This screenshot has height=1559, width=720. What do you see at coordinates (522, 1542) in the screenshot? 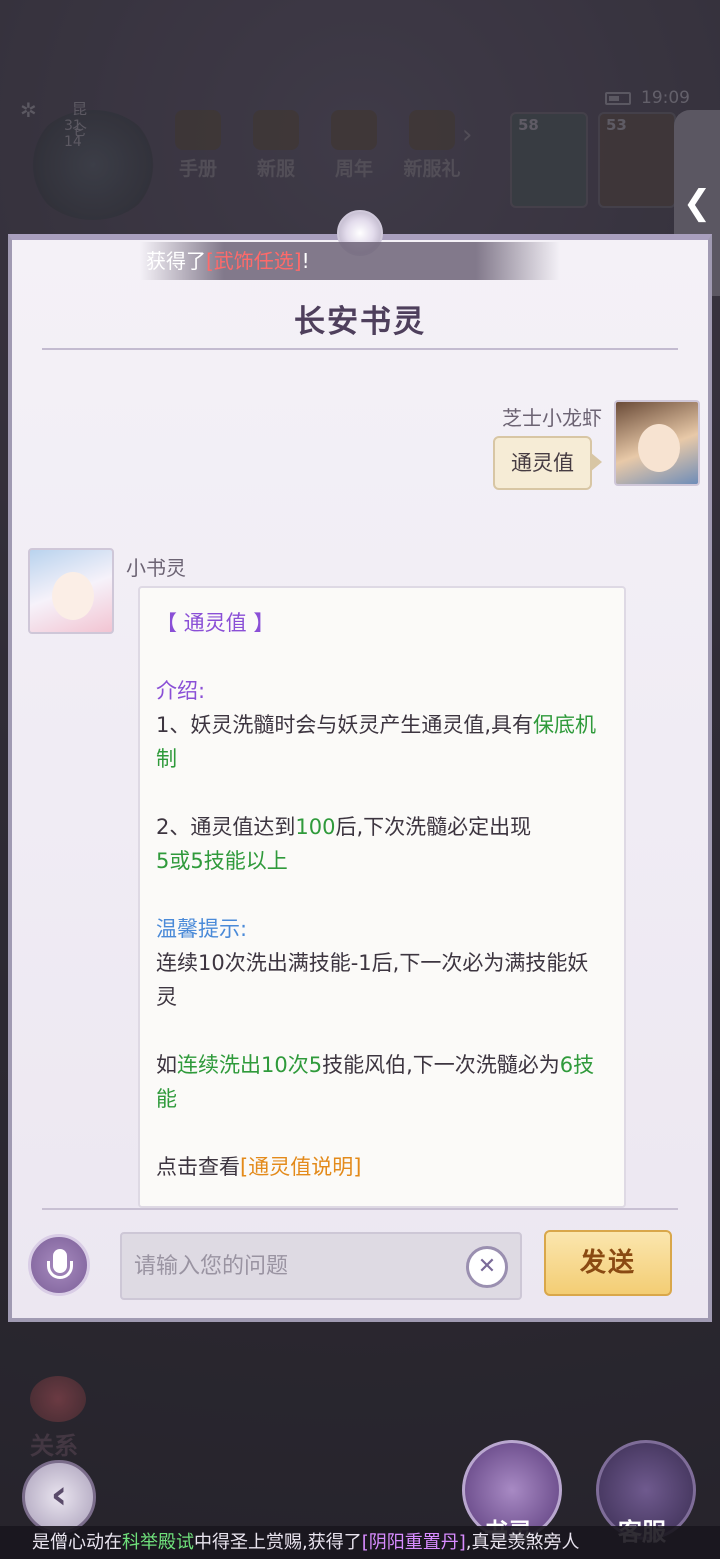
I see `marquee-part5: ,真是羡煞旁人` at bounding box center [522, 1542].